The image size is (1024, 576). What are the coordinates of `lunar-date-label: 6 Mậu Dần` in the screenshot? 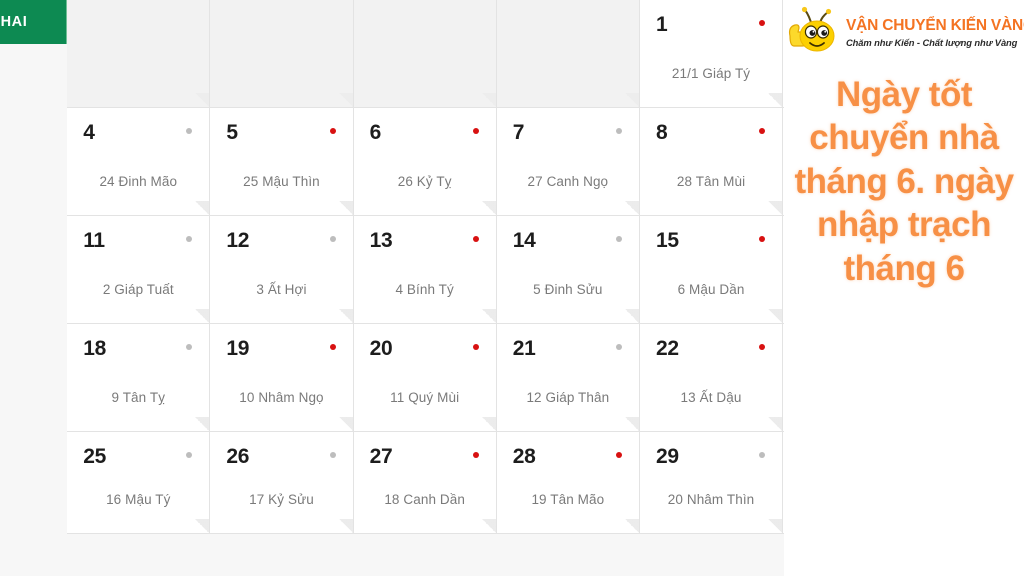 It's located at (711, 289).